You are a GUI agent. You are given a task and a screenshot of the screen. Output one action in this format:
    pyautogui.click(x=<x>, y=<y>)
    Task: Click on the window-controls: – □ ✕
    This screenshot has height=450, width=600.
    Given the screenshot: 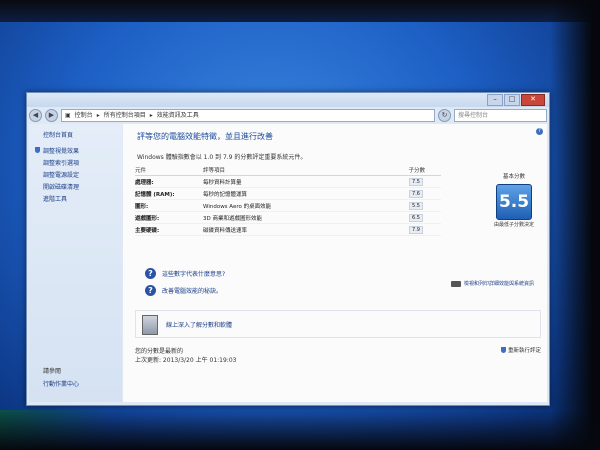 What is the action you would take?
    pyautogui.click(x=516, y=100)
    